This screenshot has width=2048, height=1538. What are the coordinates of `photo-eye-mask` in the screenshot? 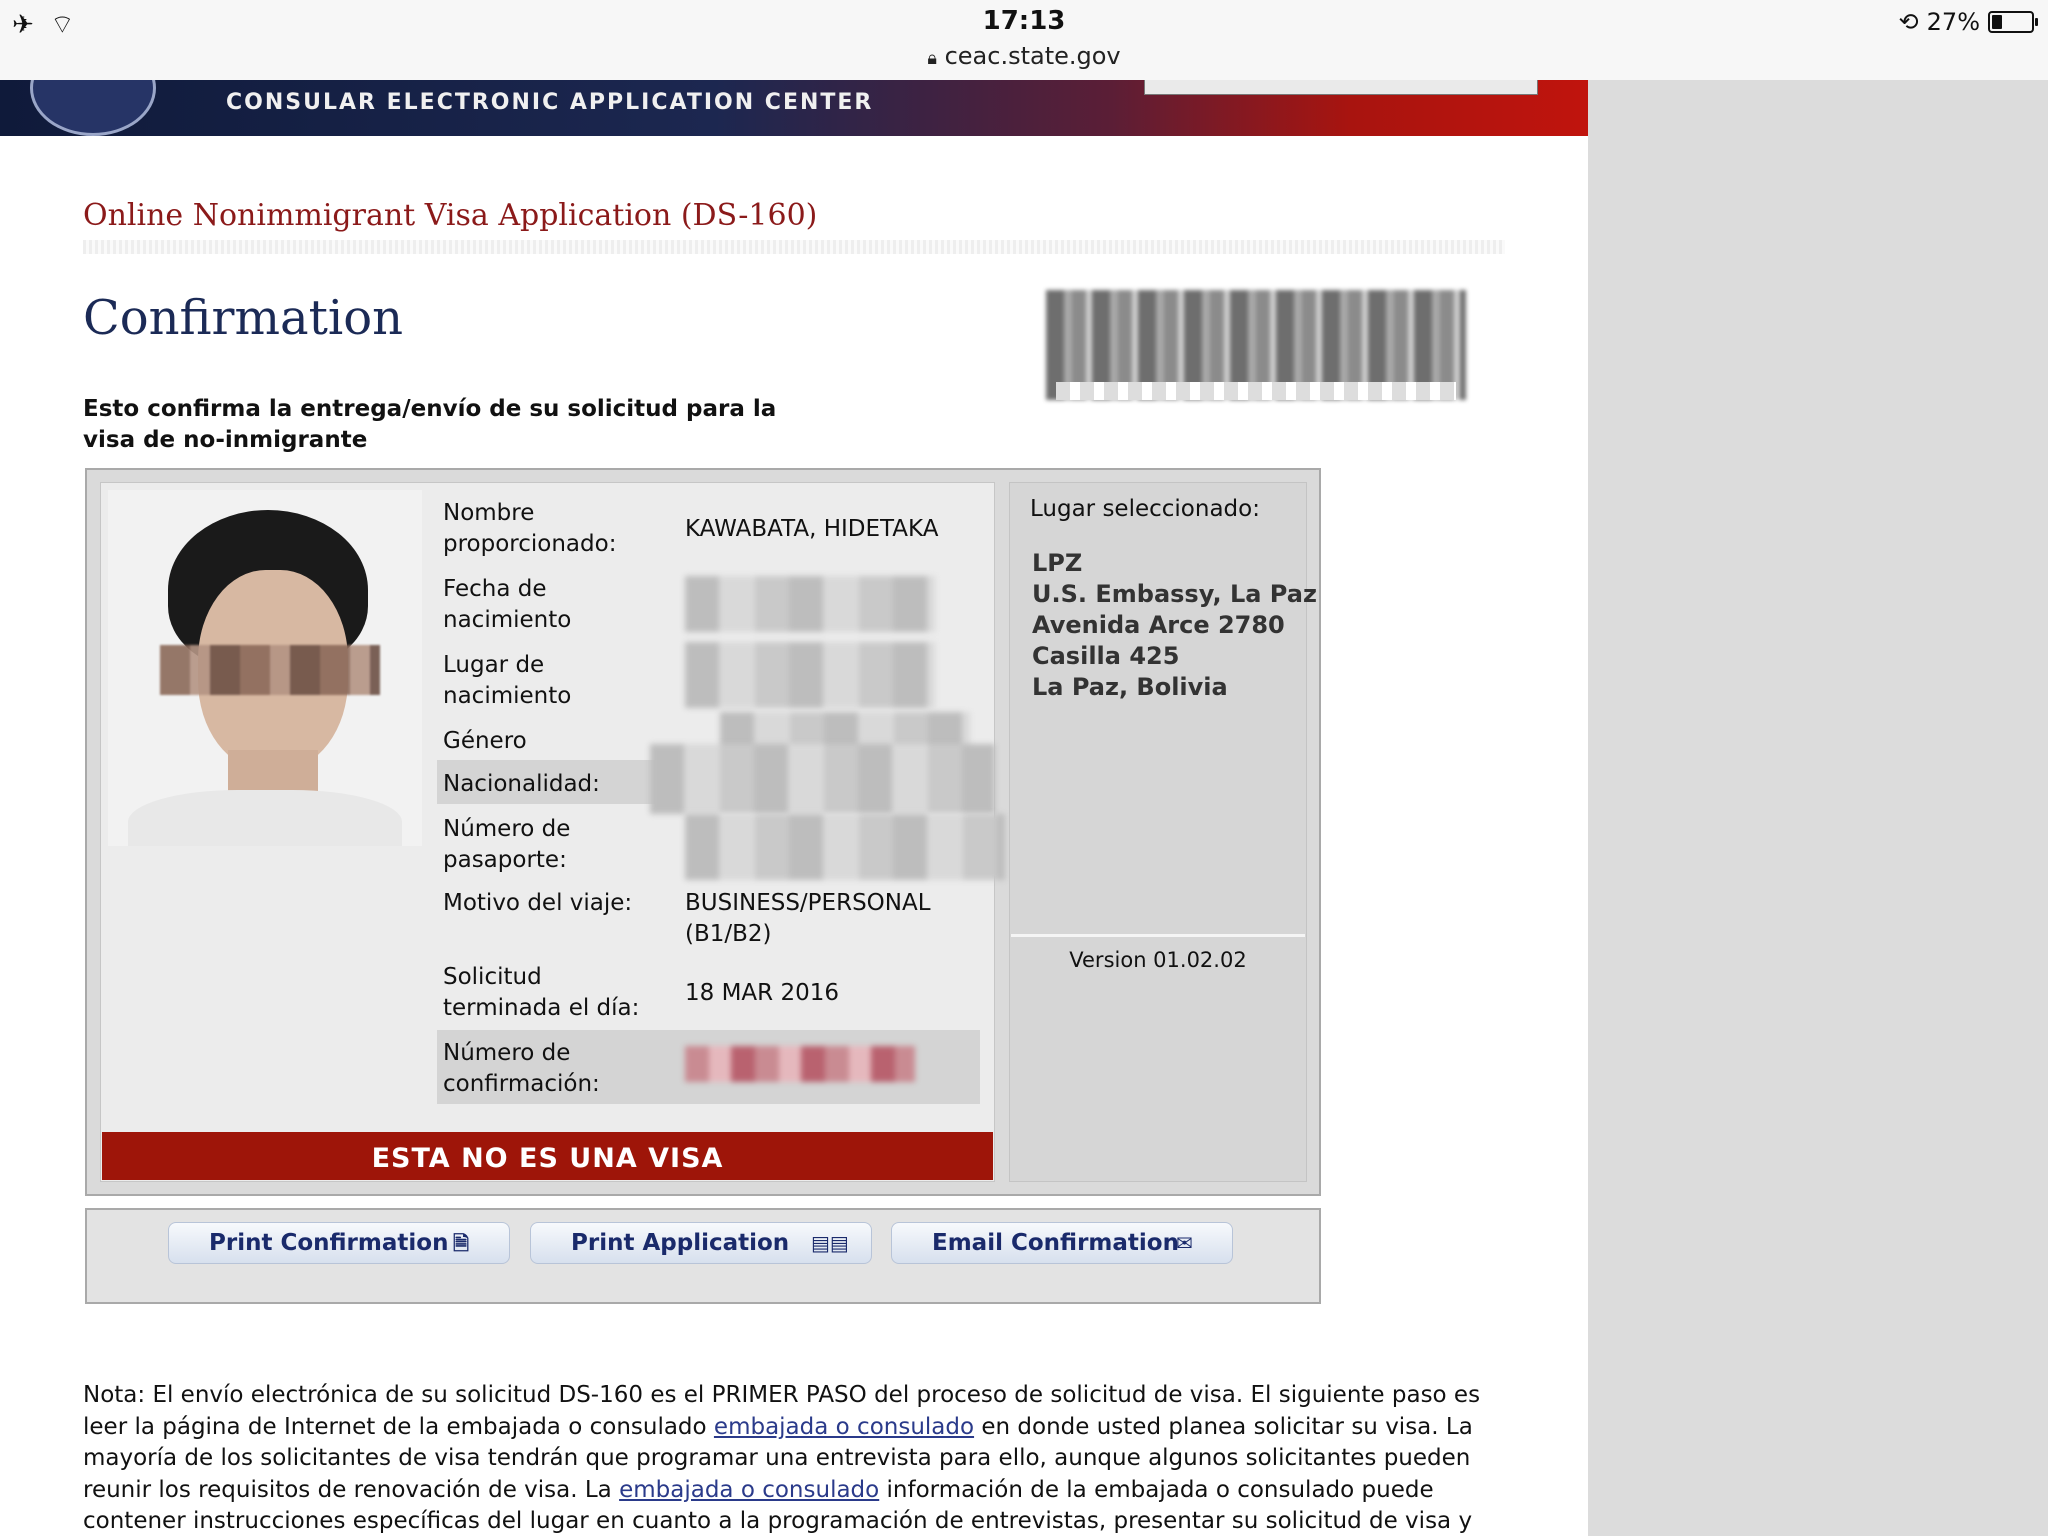 It's located at (270, 670).